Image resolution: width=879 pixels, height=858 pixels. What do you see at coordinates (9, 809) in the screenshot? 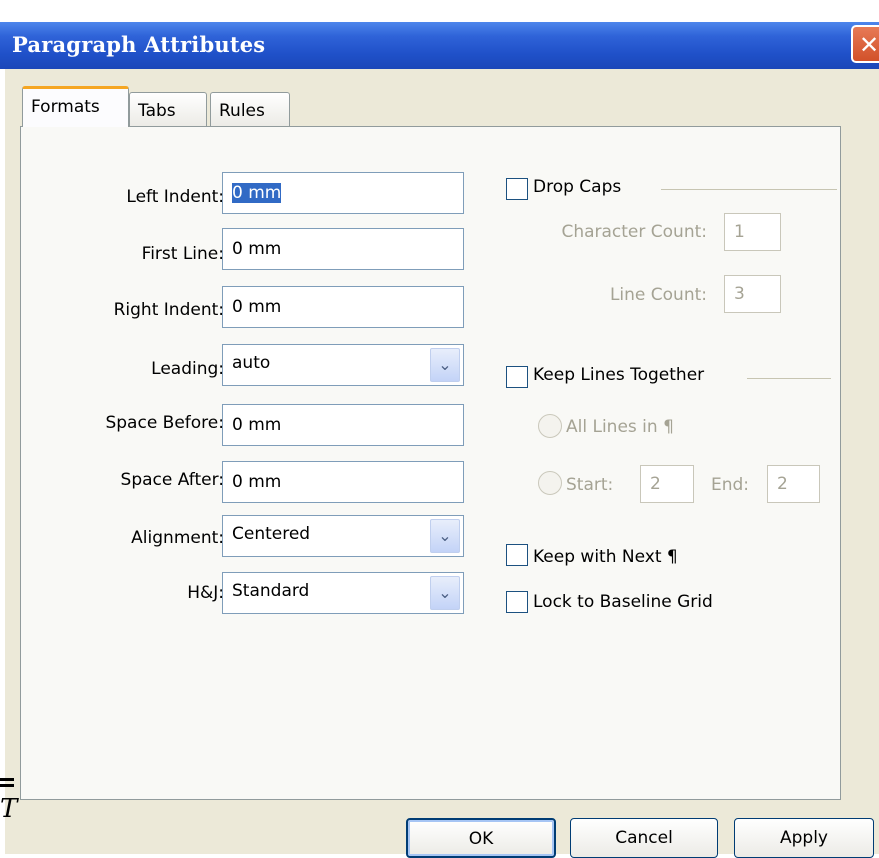
I see `background-text-fragment: T` at bounding box center [9, 809].